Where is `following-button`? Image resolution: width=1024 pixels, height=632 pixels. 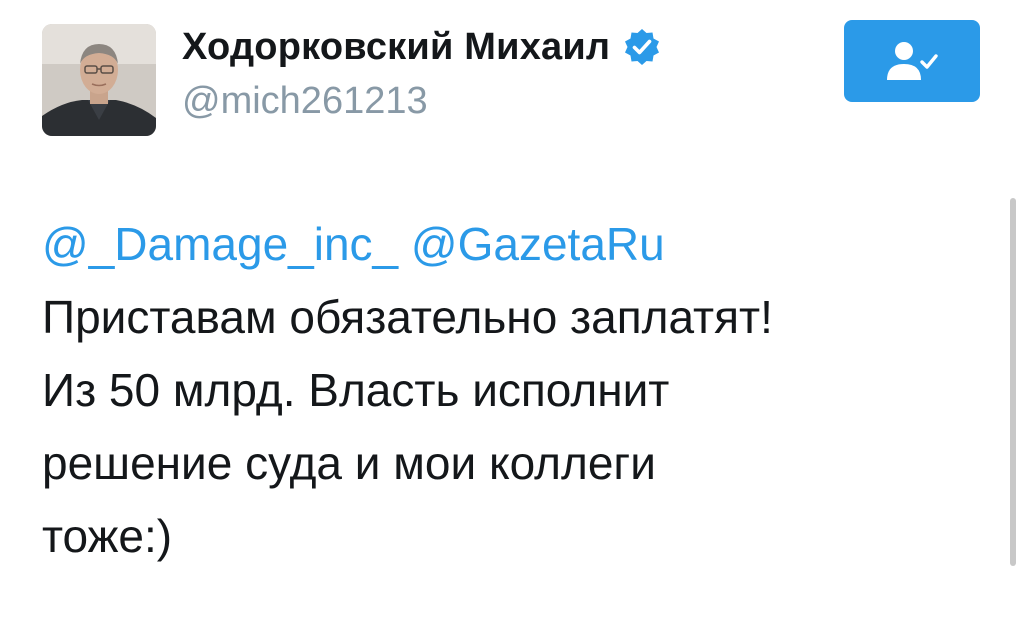
following-button is located at coordinates (912, 61).